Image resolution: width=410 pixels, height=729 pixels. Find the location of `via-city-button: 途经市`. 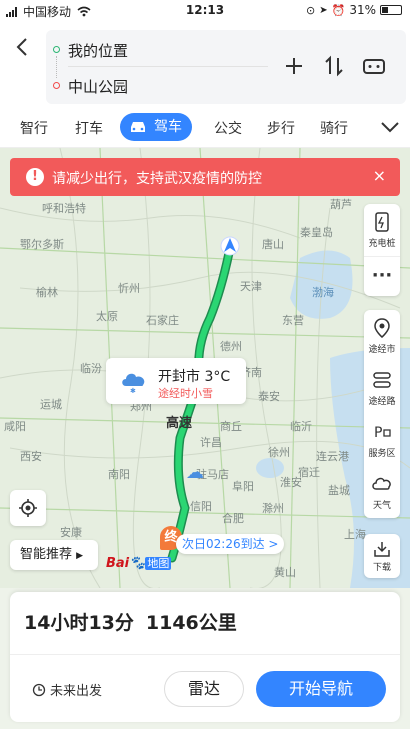

via-city-button: 途经市 is located at coordinates (382, 336).